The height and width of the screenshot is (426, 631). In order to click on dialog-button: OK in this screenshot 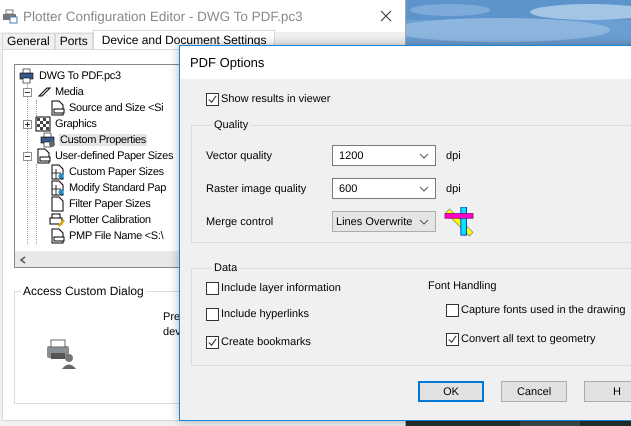, I will do `click(451, 391)`.